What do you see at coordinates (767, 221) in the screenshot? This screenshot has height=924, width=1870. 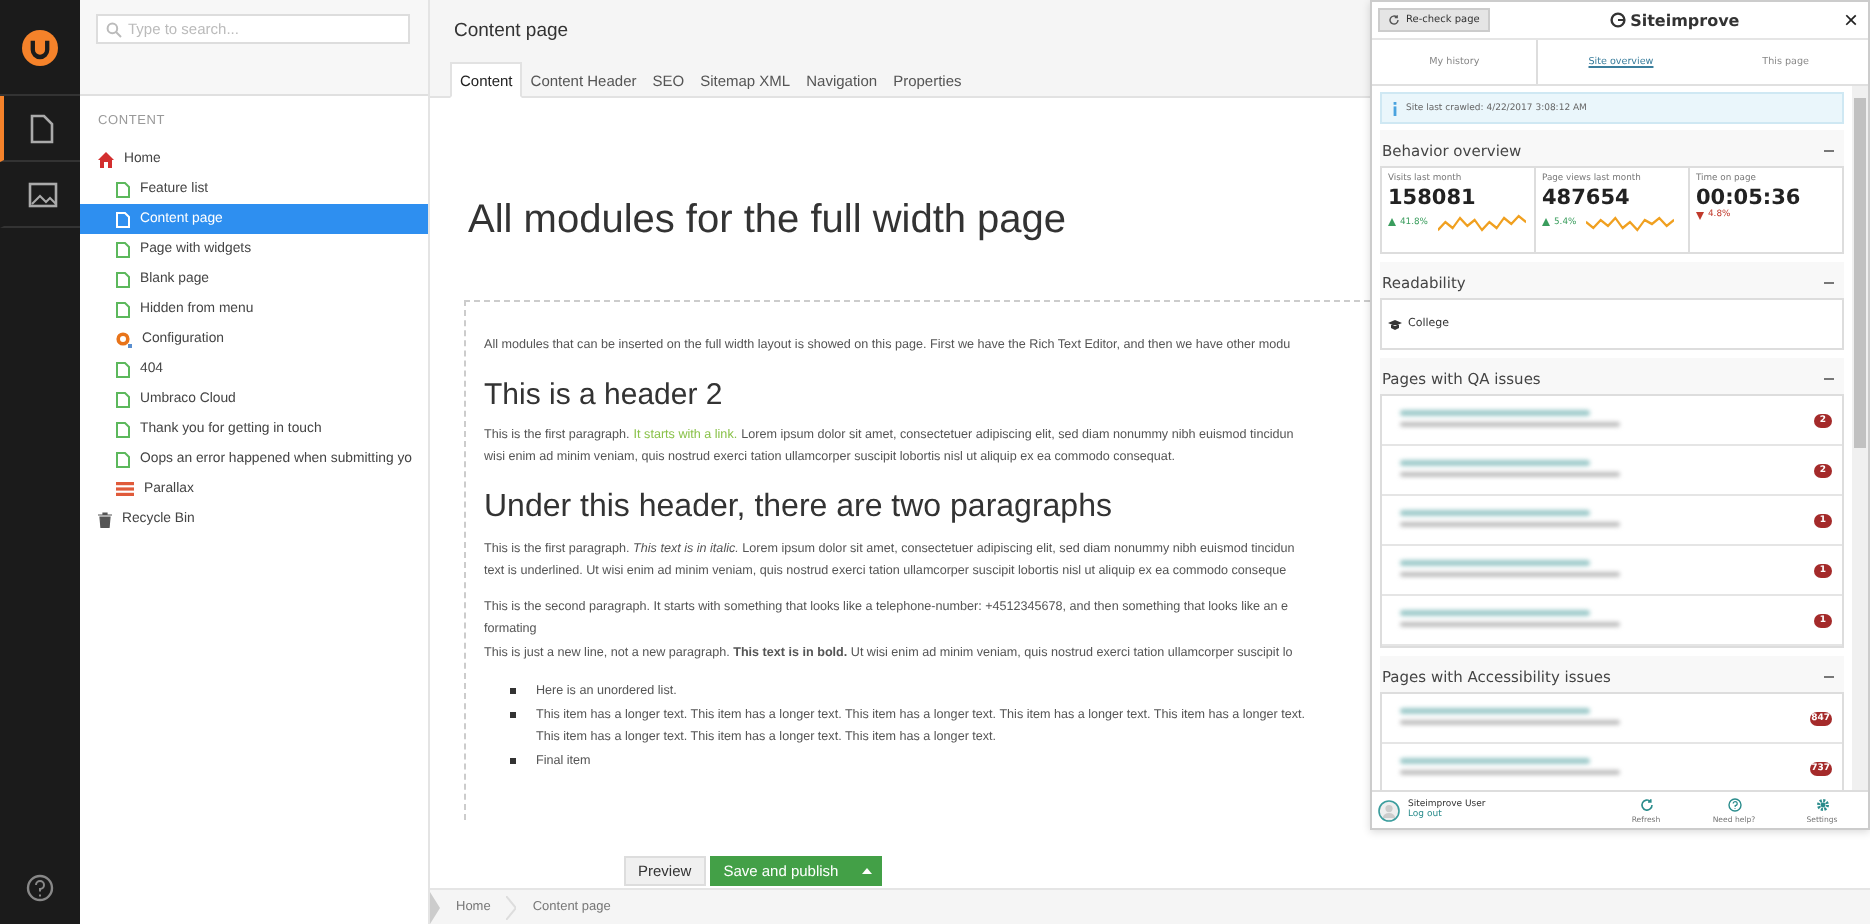 I see `page-heading: All modules for the full width page` at bounding box center [767, 221].